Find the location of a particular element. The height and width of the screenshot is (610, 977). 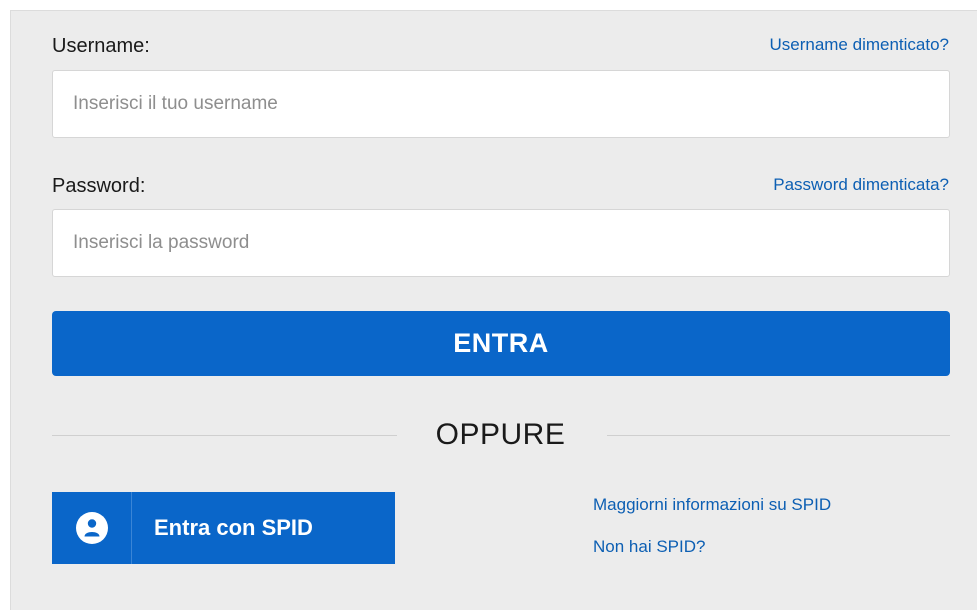

spid-icon-container is located at coordinates (92, 528).